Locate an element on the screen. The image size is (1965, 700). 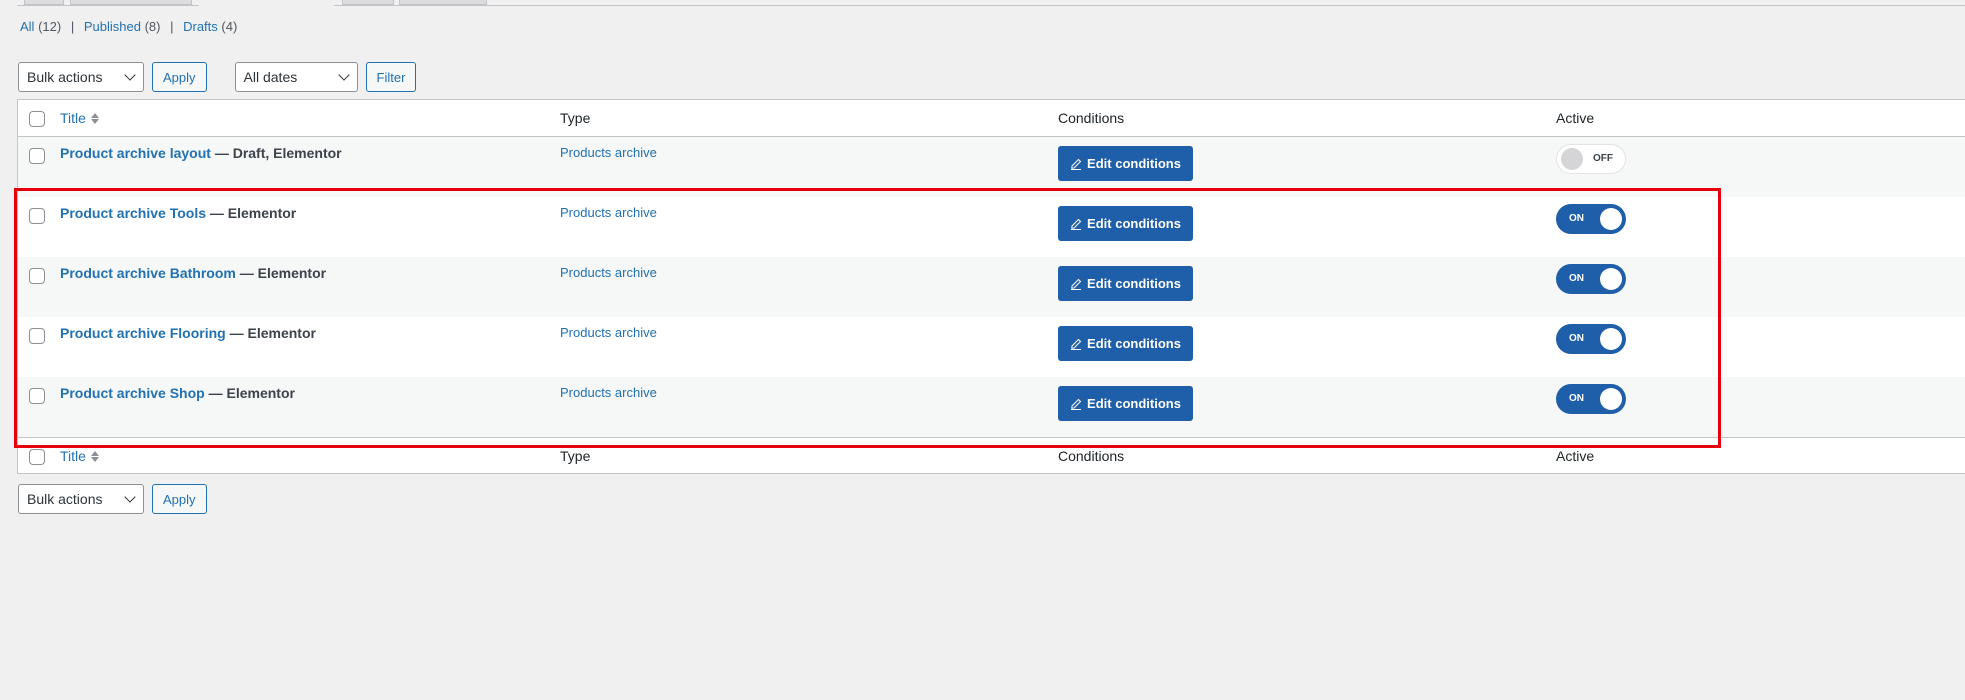
dates-select: All dates is located at coordinates (296, 77).